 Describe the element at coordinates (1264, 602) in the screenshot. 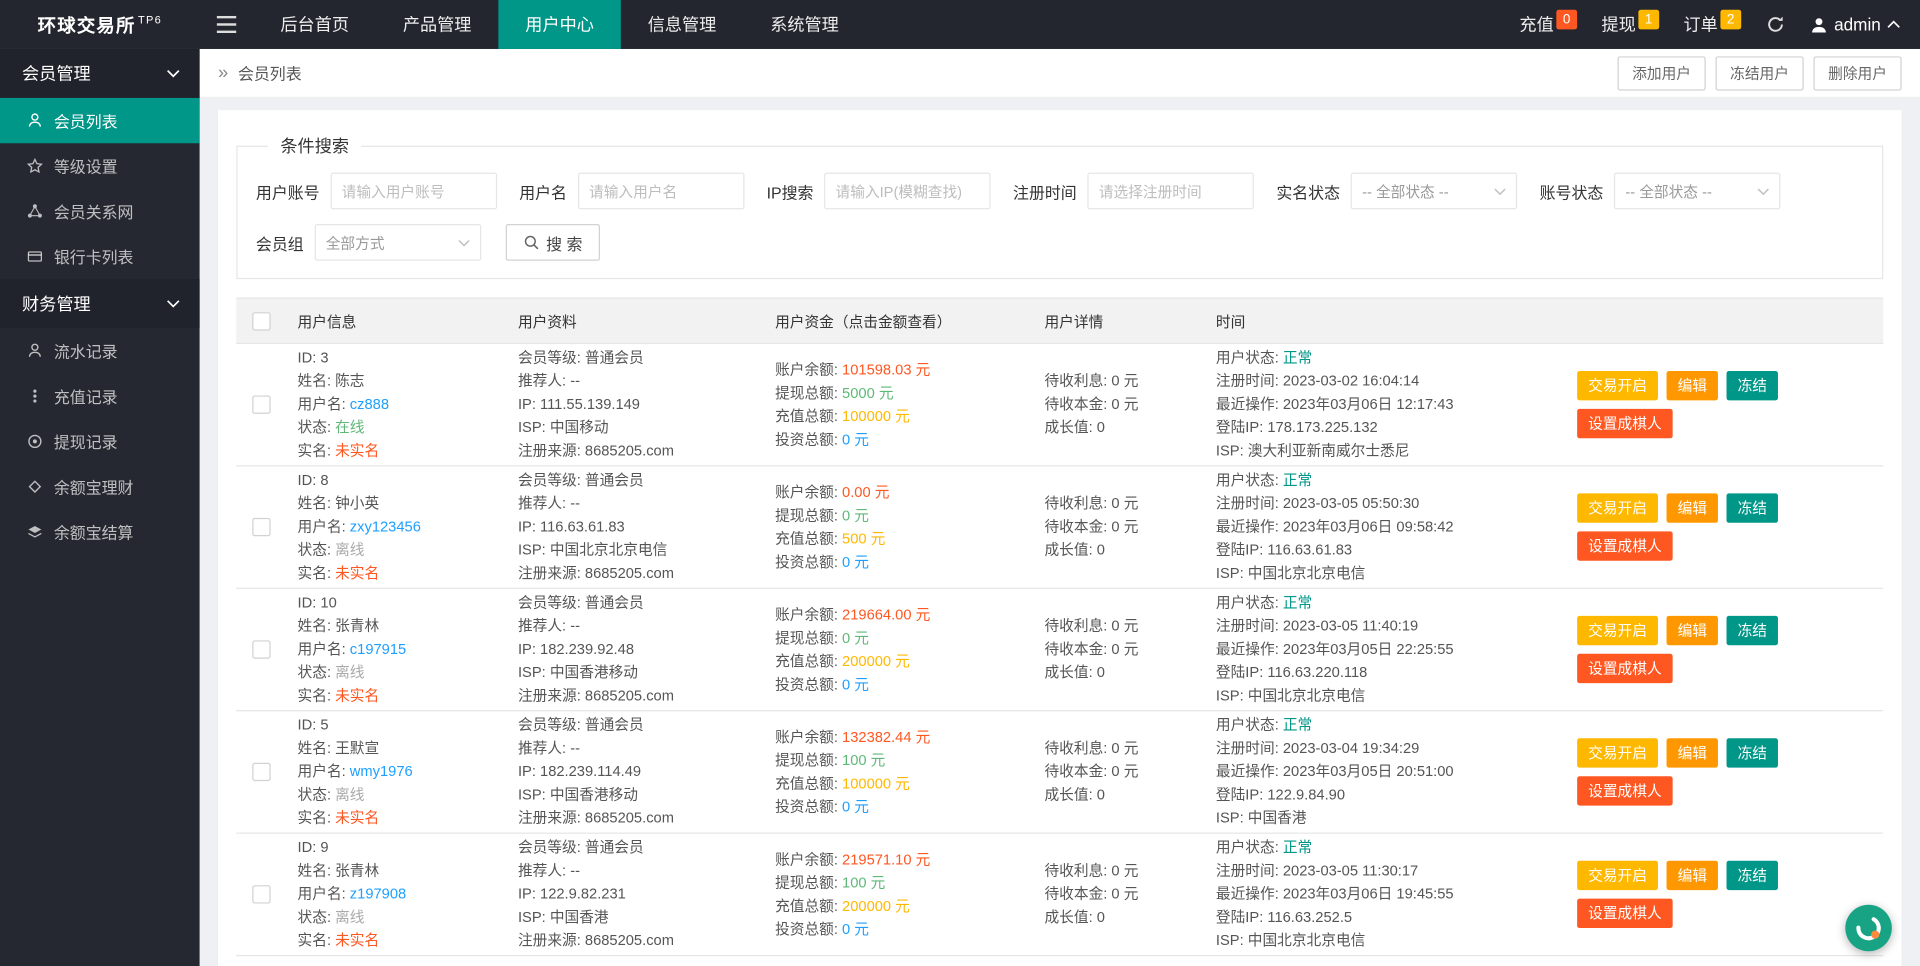

I see `field-user_status: 用户状态: 正常` at that location.